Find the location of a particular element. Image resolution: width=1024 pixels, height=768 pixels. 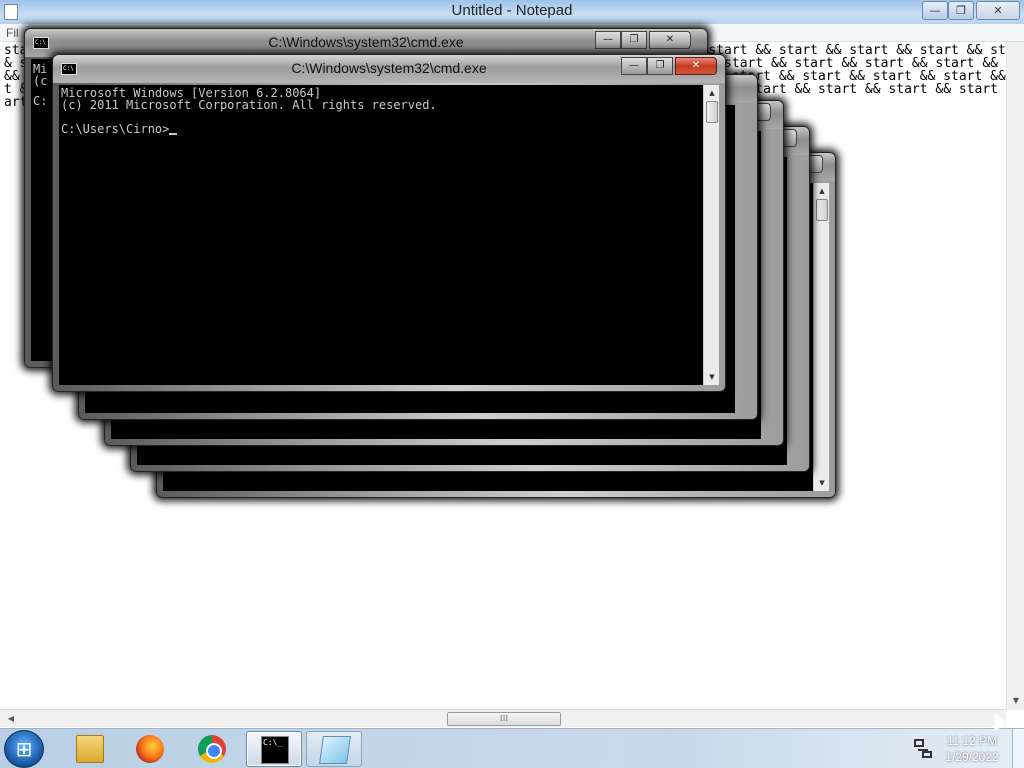

horizontal-scroll-thumb: ⁞⁞⁞ is located at coordinates (504, 719).